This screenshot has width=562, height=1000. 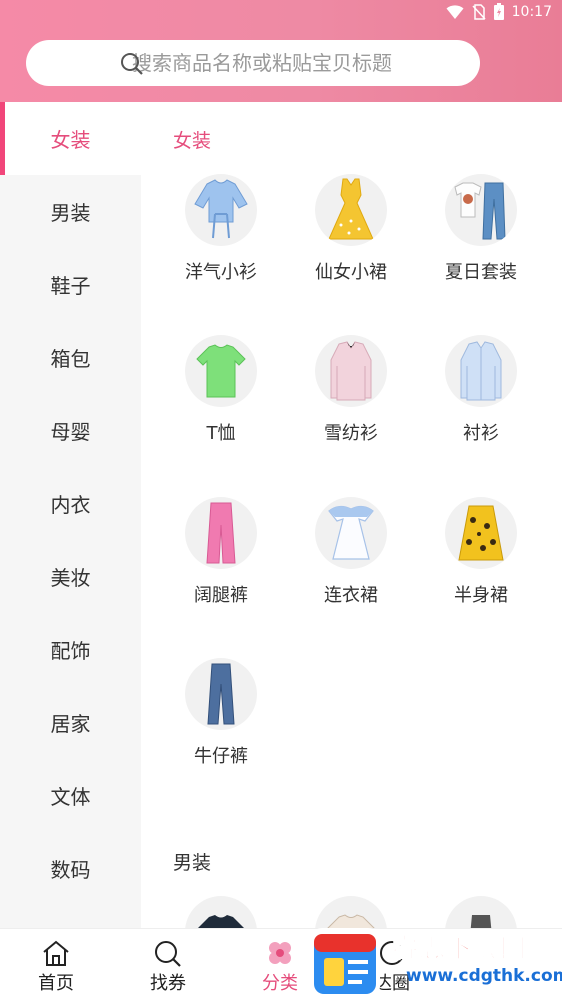 I want to click on sidebar-item-underwear: 内衣, so click(x=70, y=503).